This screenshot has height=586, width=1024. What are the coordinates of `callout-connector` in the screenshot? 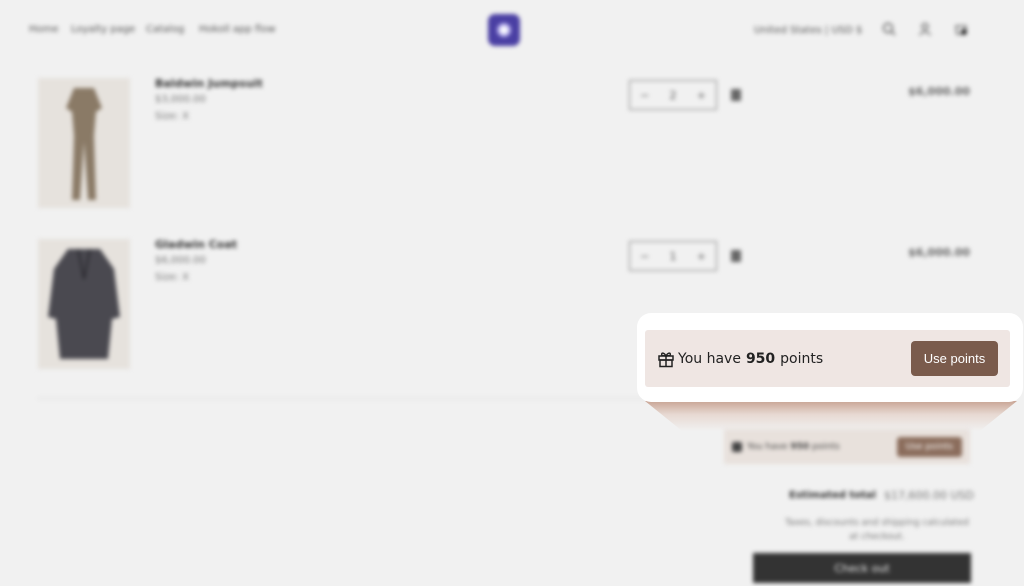 It's located at (831, 416).